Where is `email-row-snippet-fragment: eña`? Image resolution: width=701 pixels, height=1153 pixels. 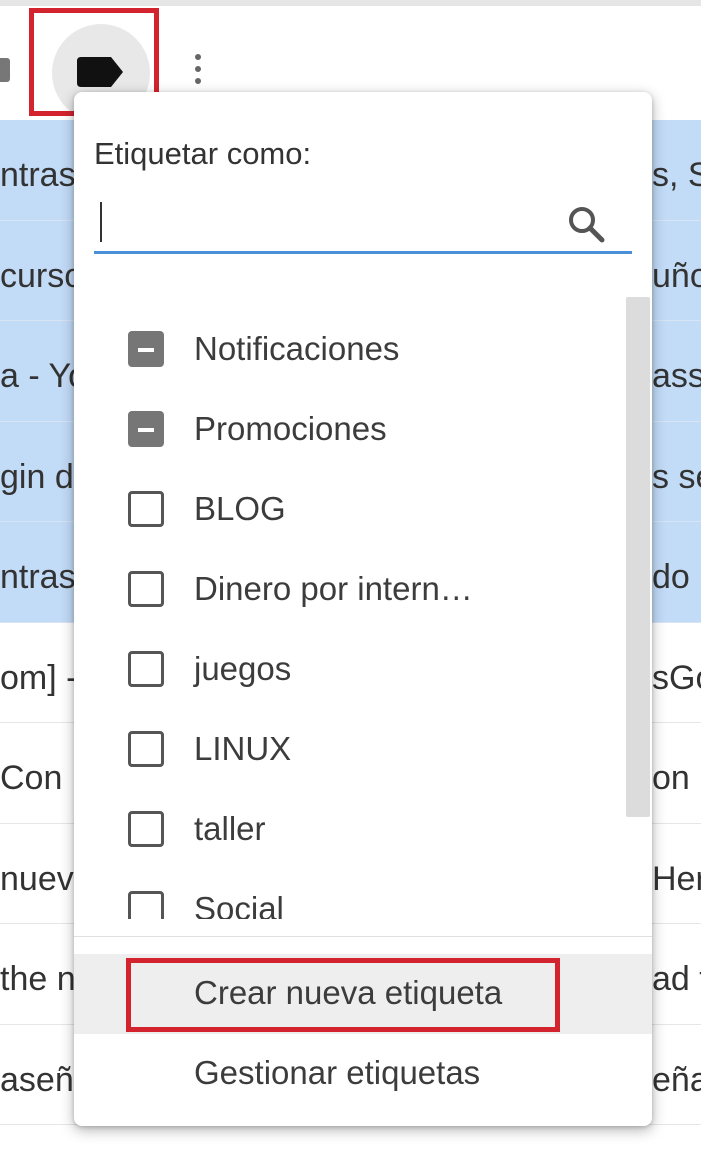
email-row-snippet-fragment: eña is located at coordinates (676, 1079).